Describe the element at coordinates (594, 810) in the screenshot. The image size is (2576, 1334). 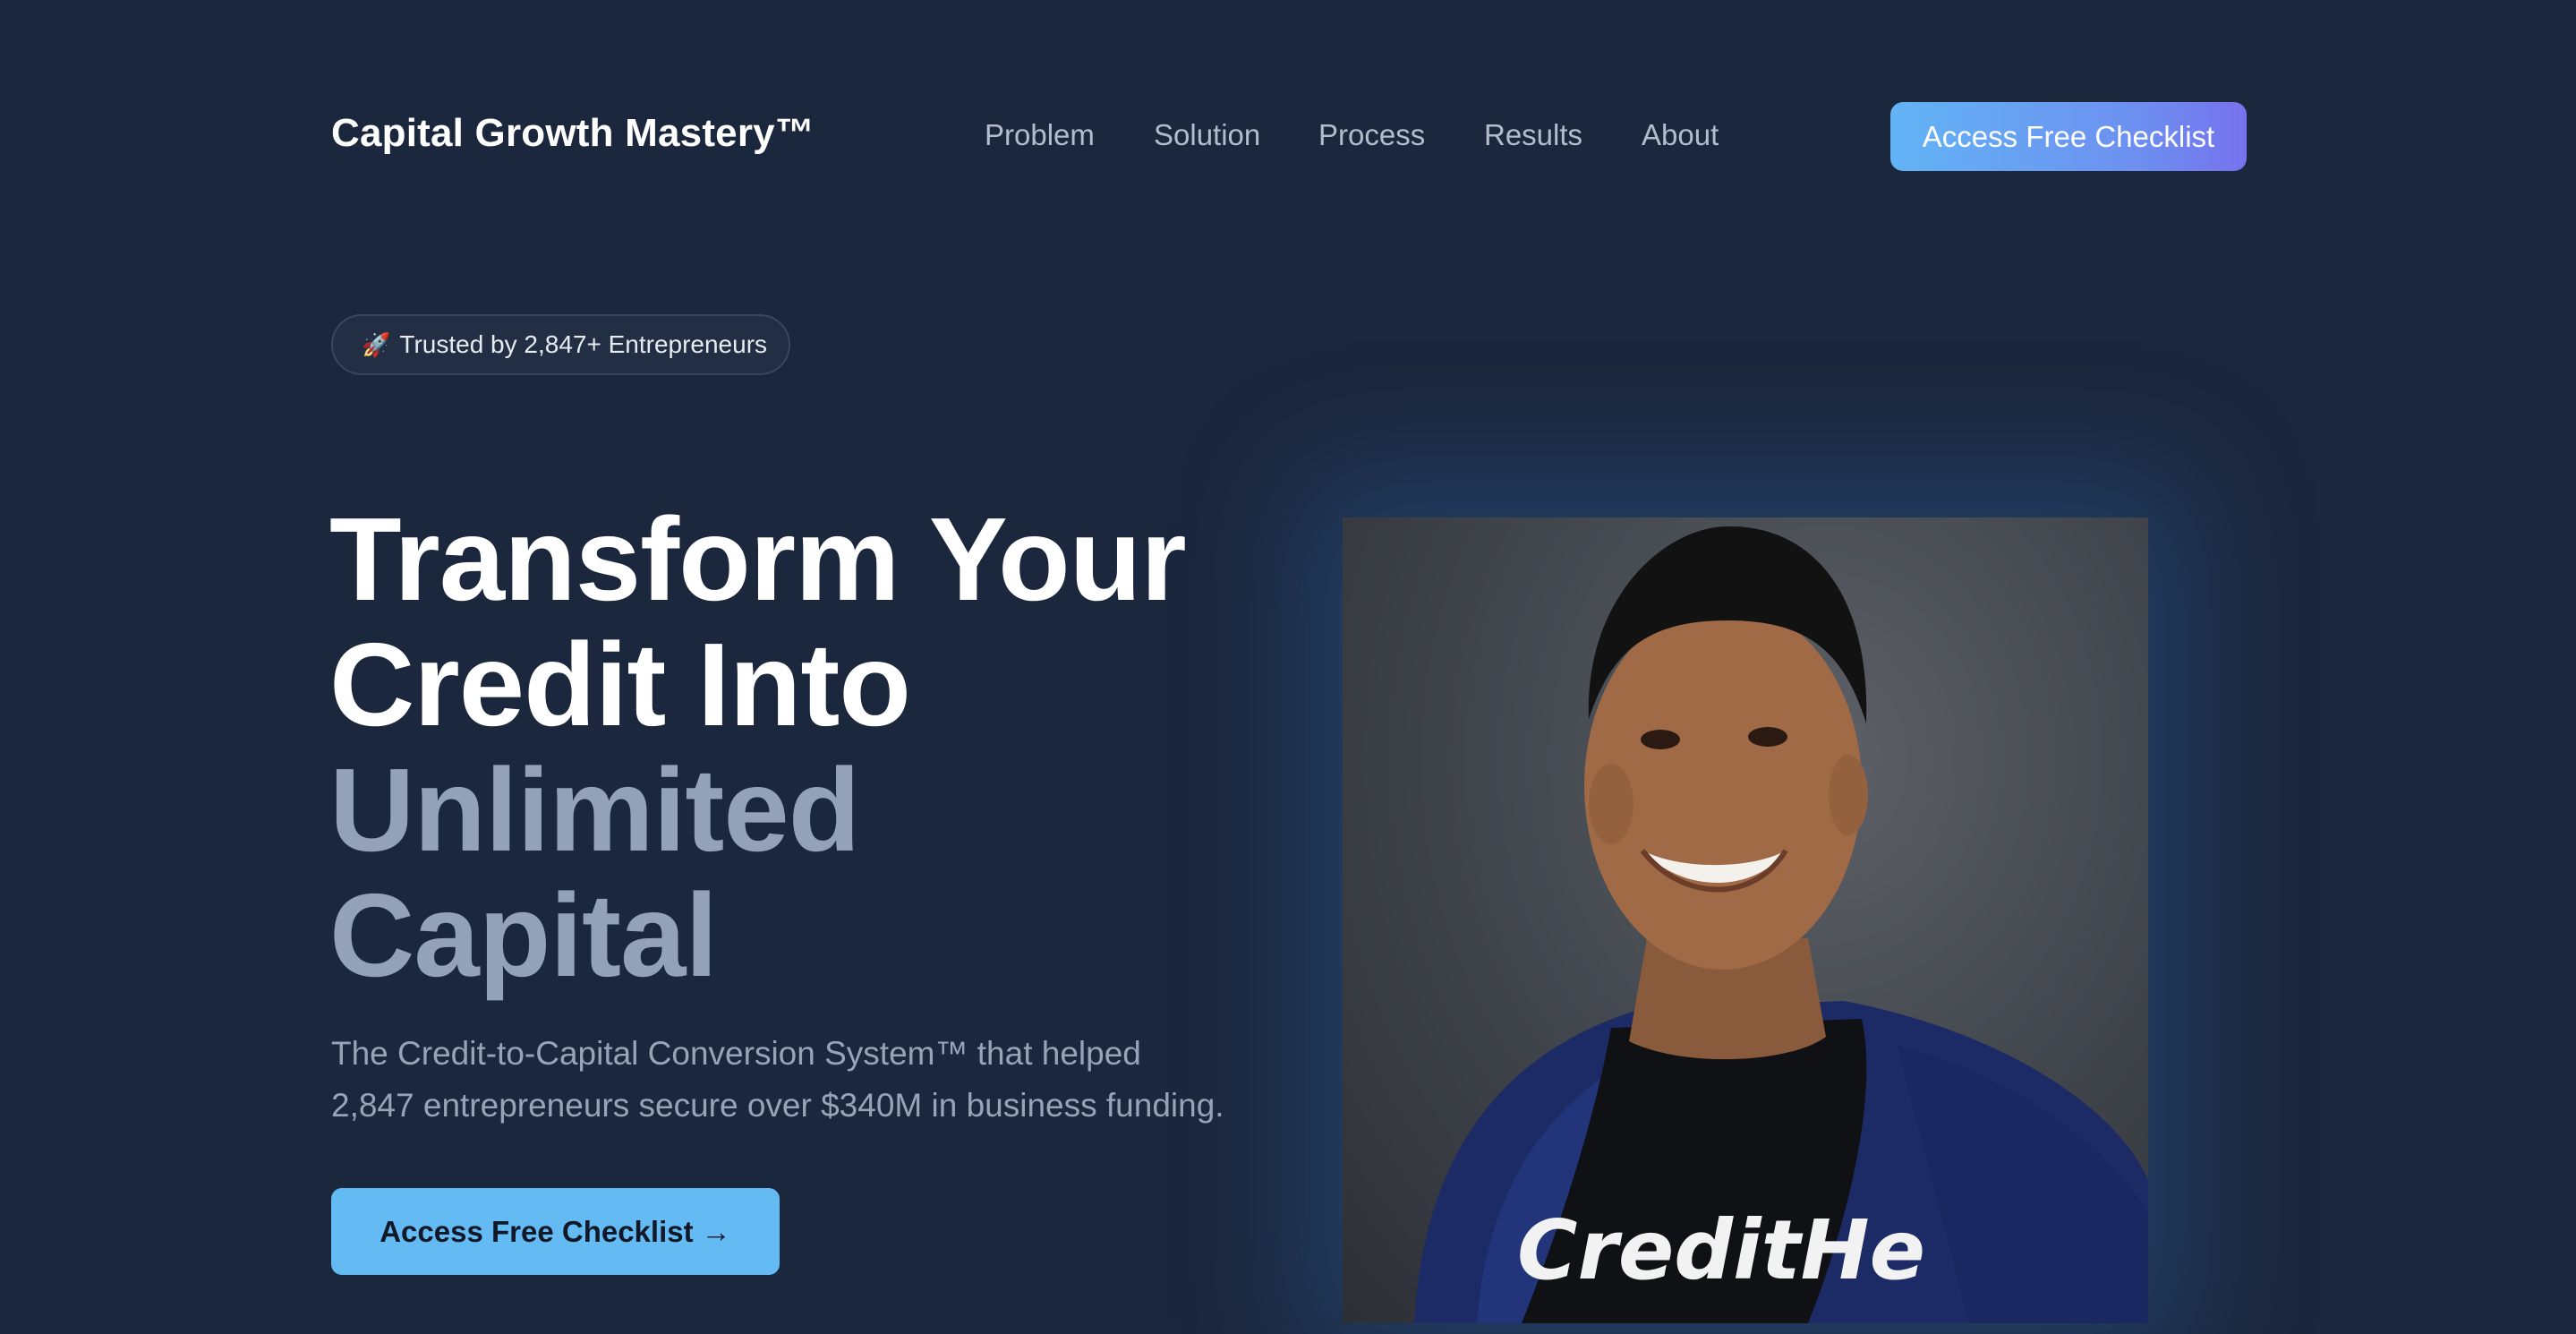
I see `headline-line-3: Unlimited` at that location.